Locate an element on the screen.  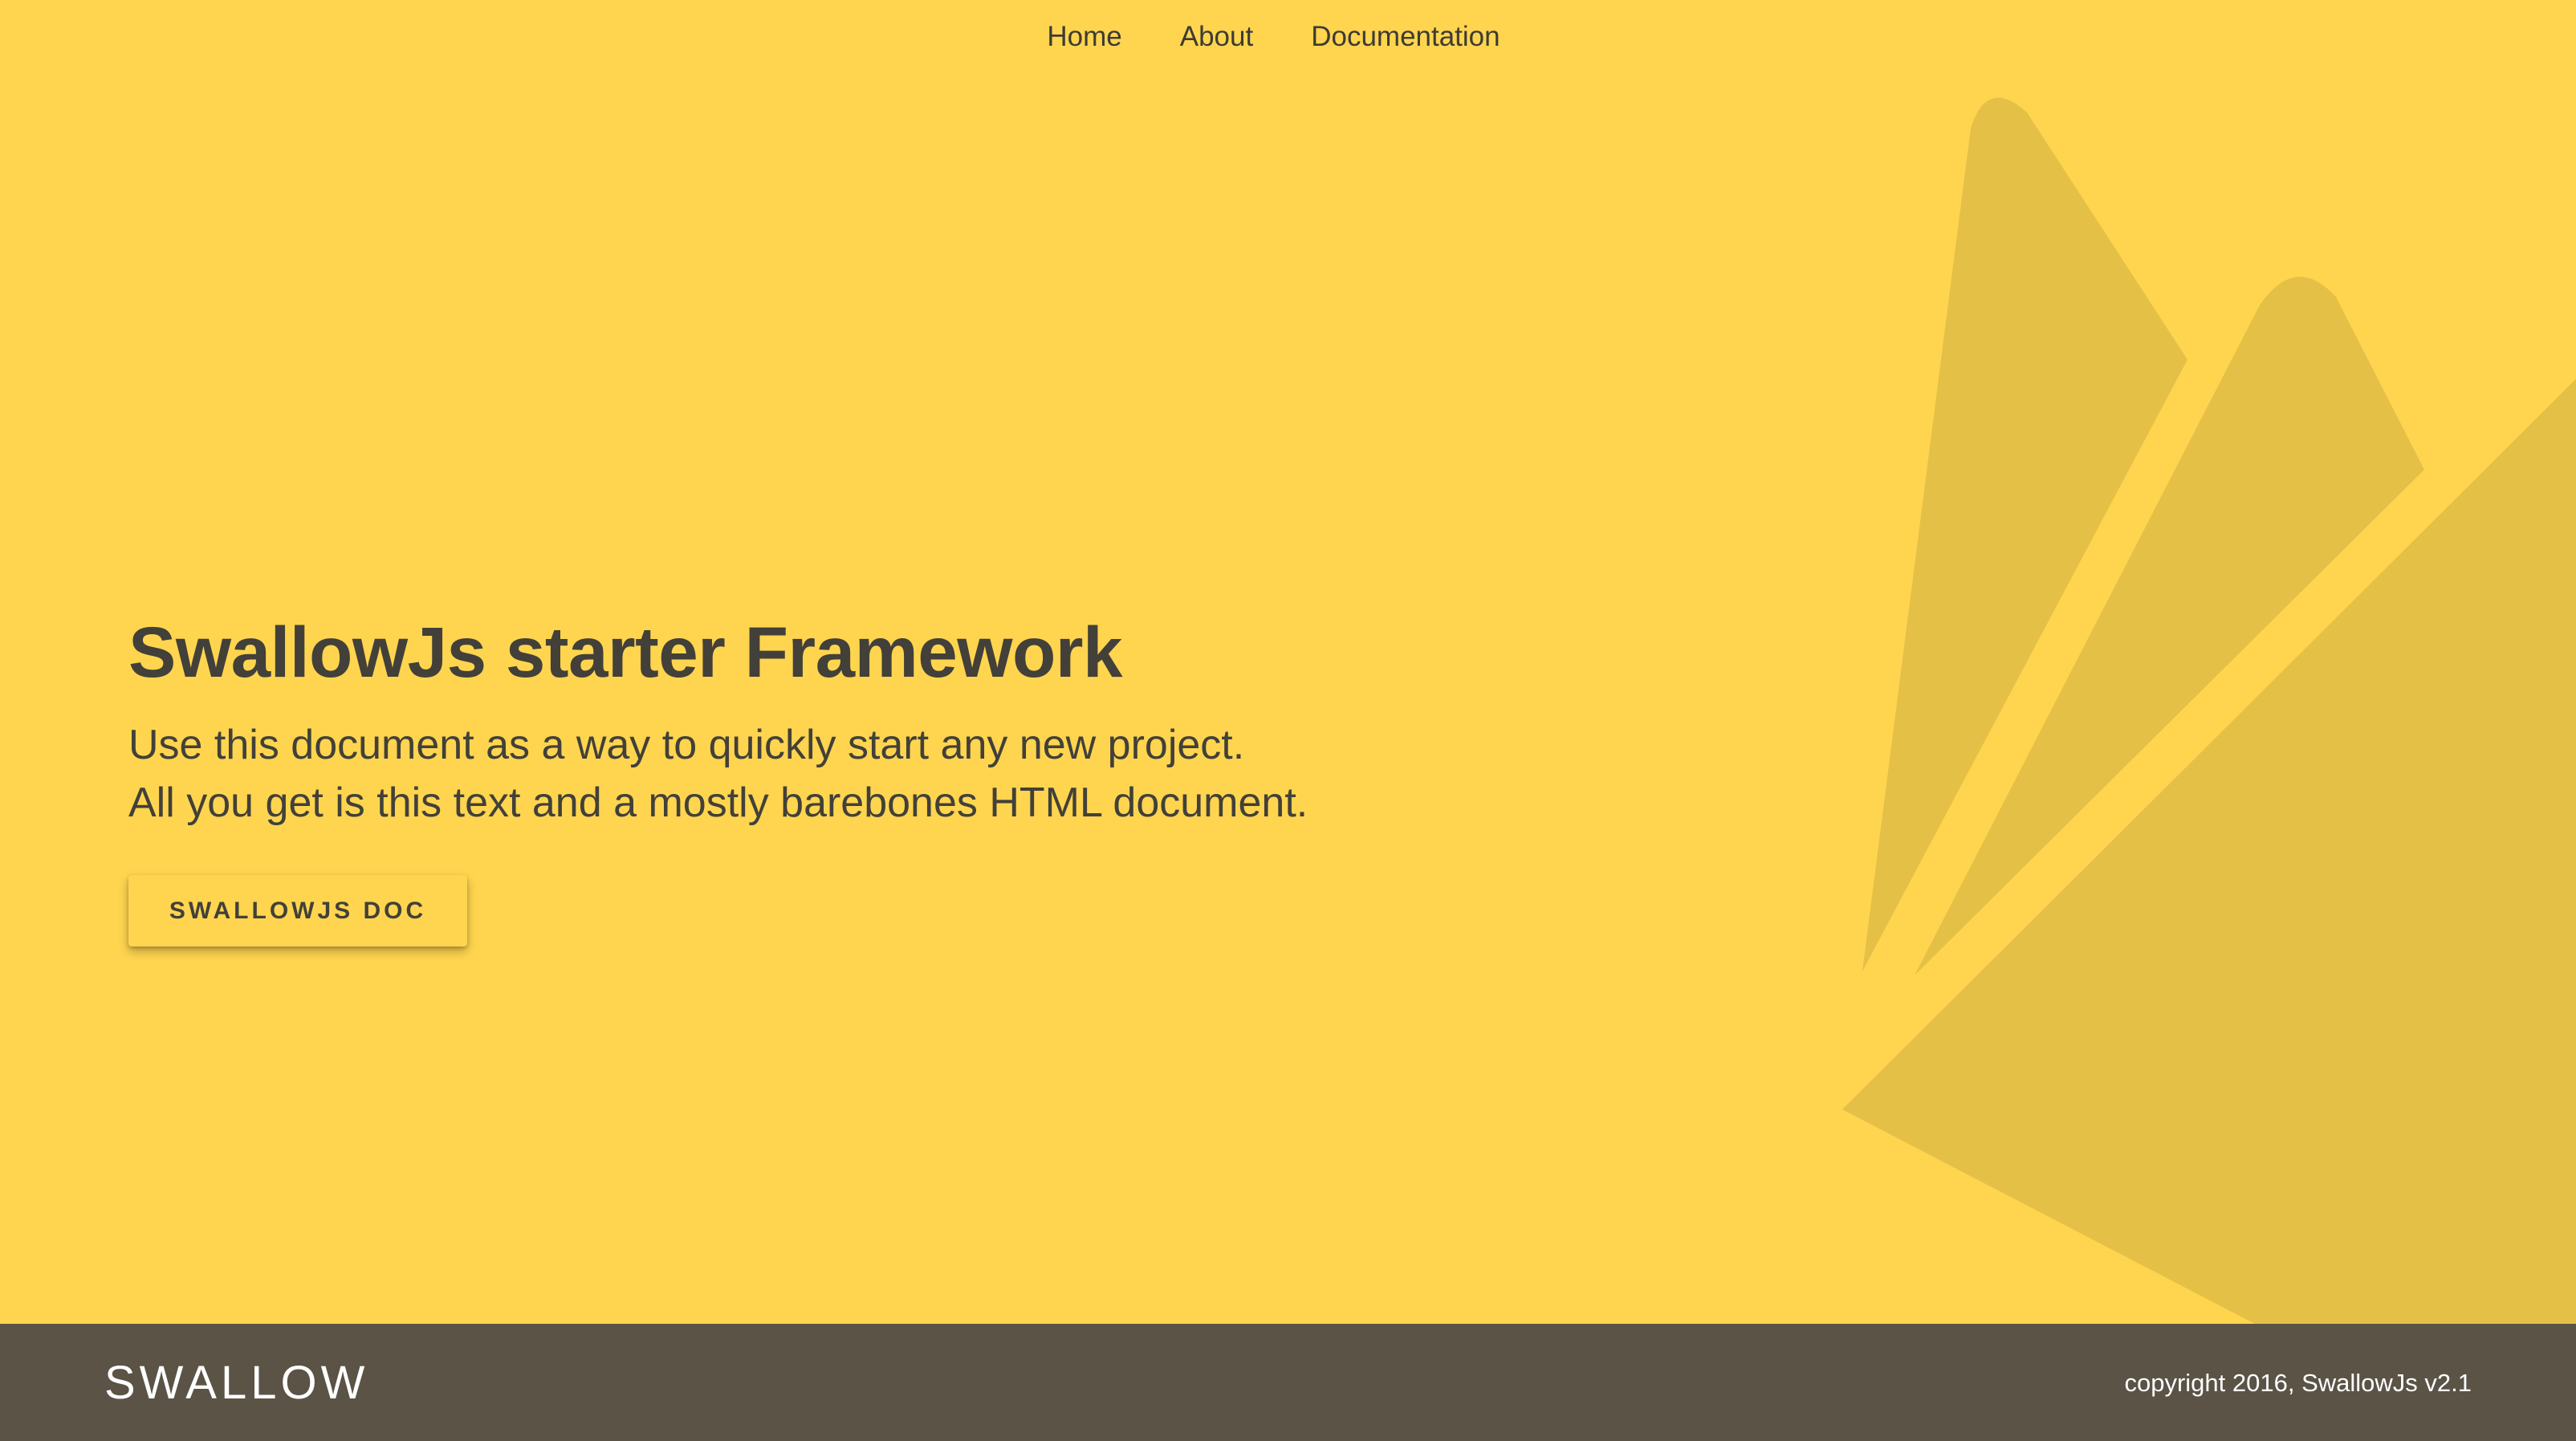
swallowjs-doc-button: SWALLOWJS DOC is located at coordinates (297, 910).